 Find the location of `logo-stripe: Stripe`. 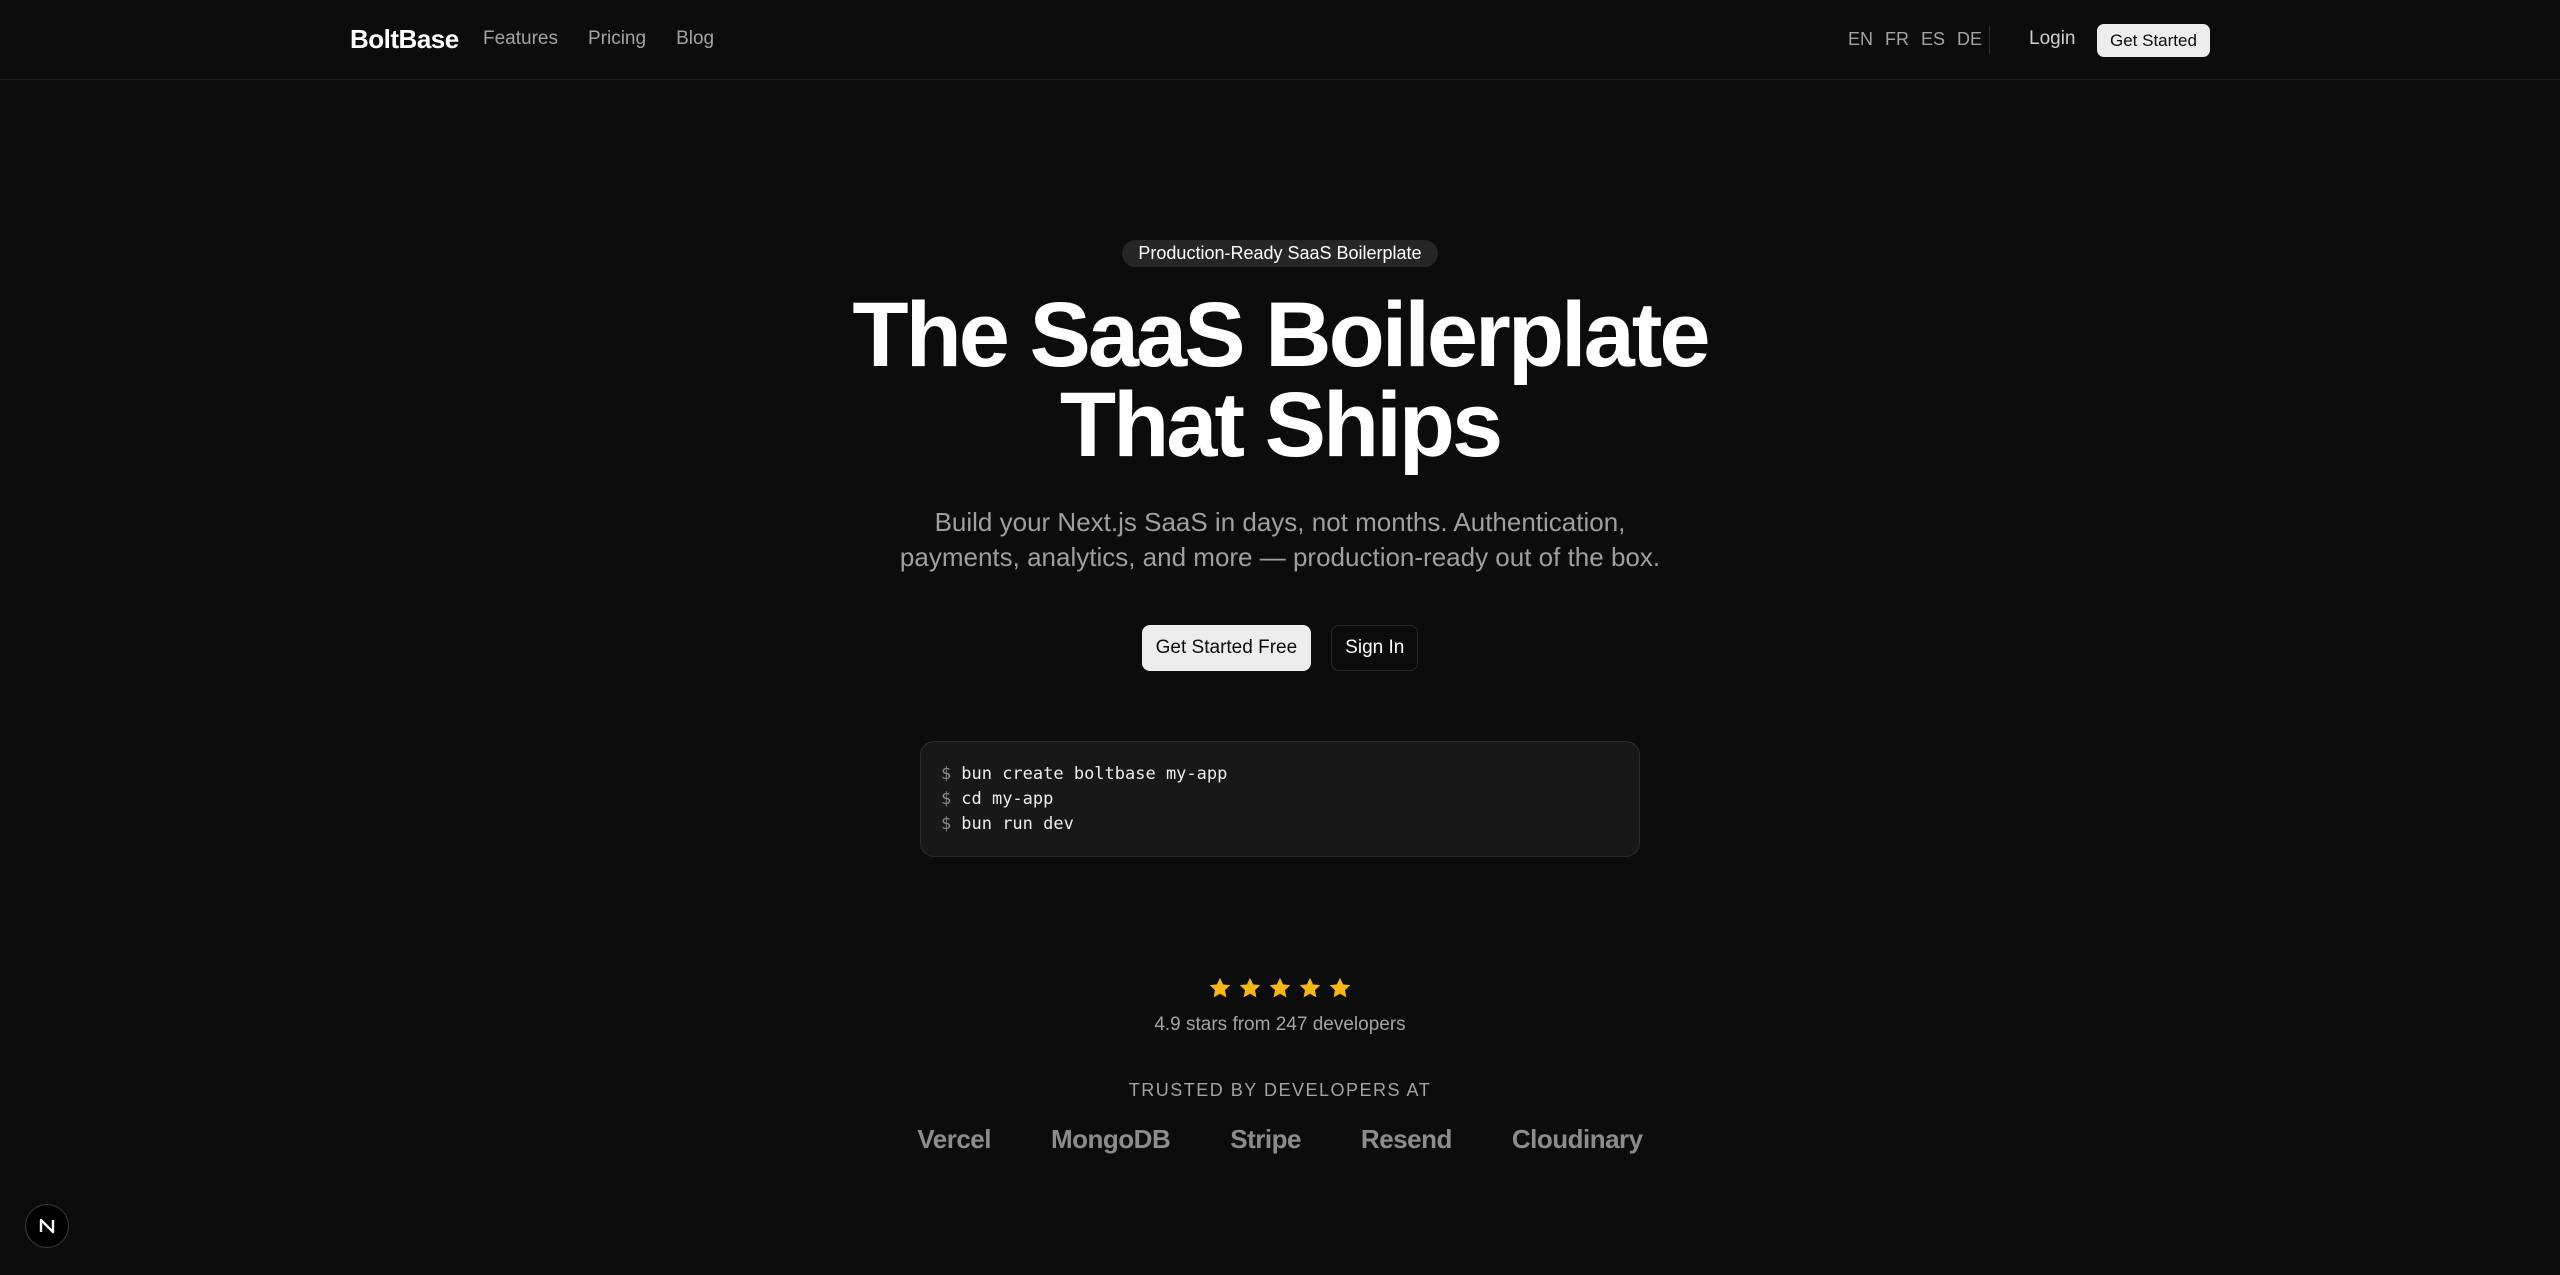

logo-stripe: Stripe is located at coordinates (1265, 1139).